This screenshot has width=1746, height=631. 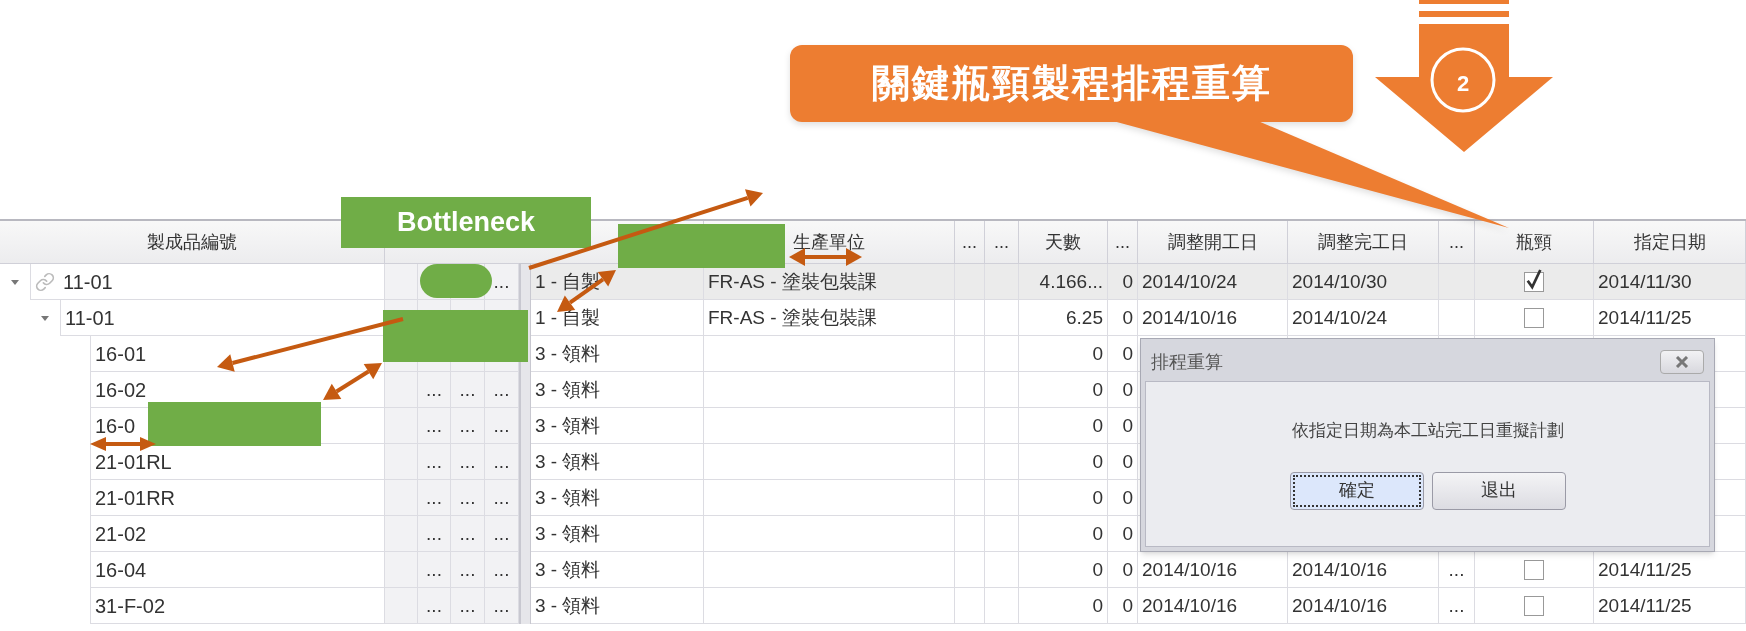 What do you see at coordinates (617, 318) in the screenshot?
I see `table-cell: 1 - 自製` at bounding box center [617, 318].